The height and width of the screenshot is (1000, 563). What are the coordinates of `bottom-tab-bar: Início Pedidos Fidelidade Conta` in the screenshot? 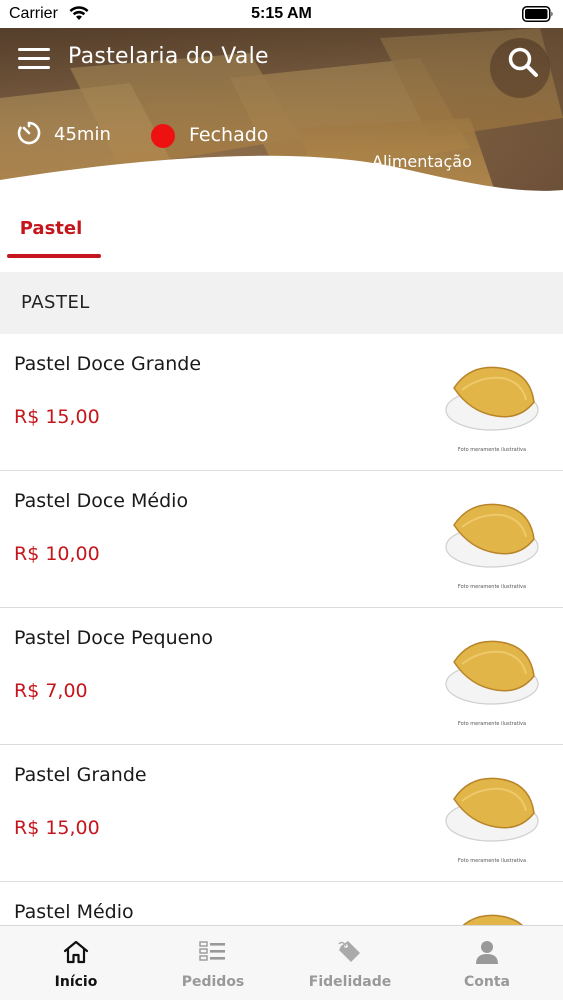 It's located at (281, 962).